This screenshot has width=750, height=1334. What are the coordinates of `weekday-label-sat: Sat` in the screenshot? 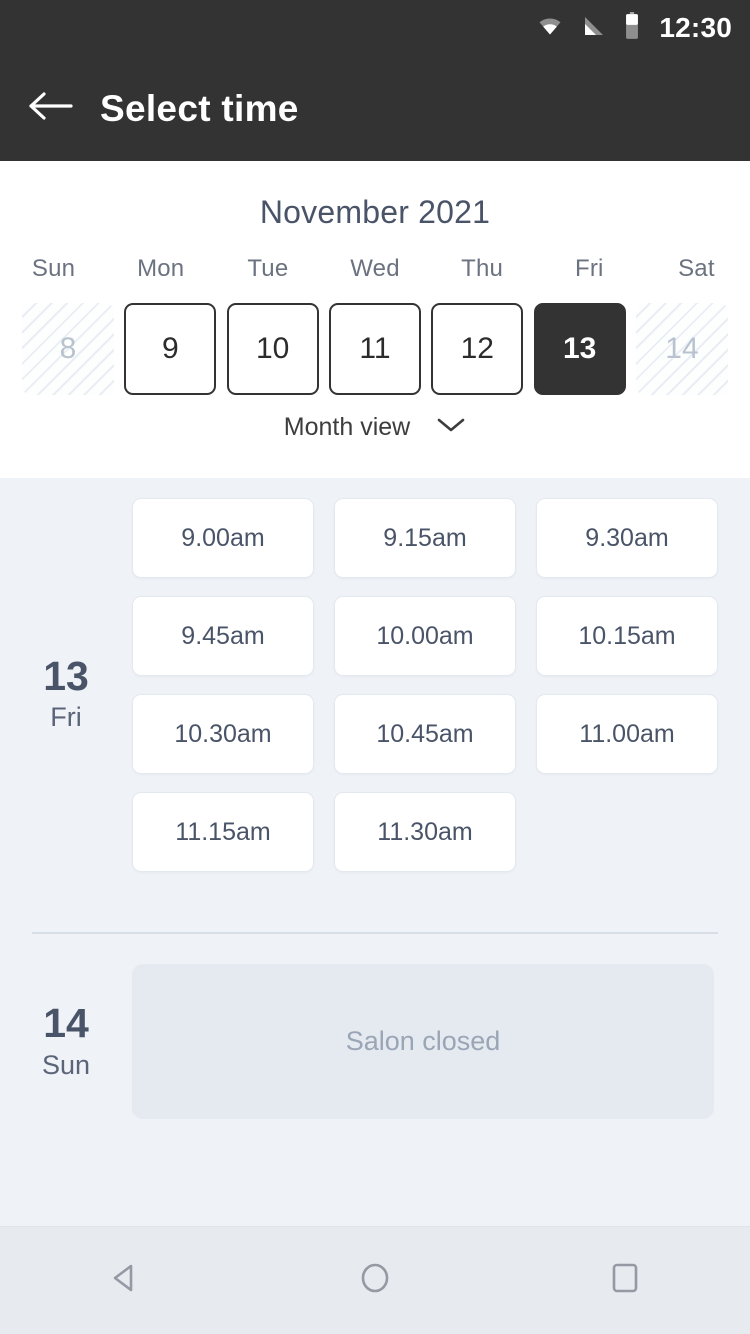 It's located at (696, 268).